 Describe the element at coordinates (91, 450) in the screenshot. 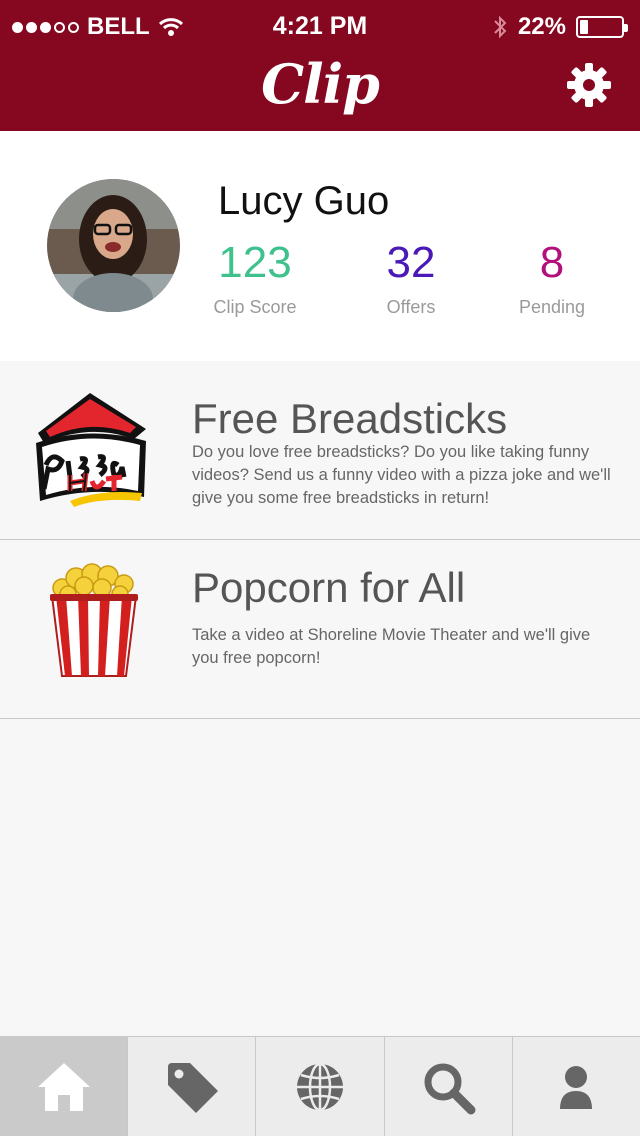

I see `pizza-hut-logo` at that location.